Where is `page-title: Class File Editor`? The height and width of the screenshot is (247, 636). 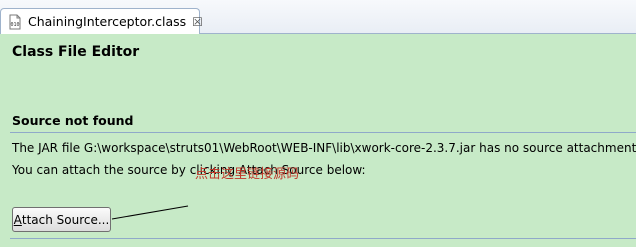
page-title: Class File Editor is located at coordinates (76, 52).